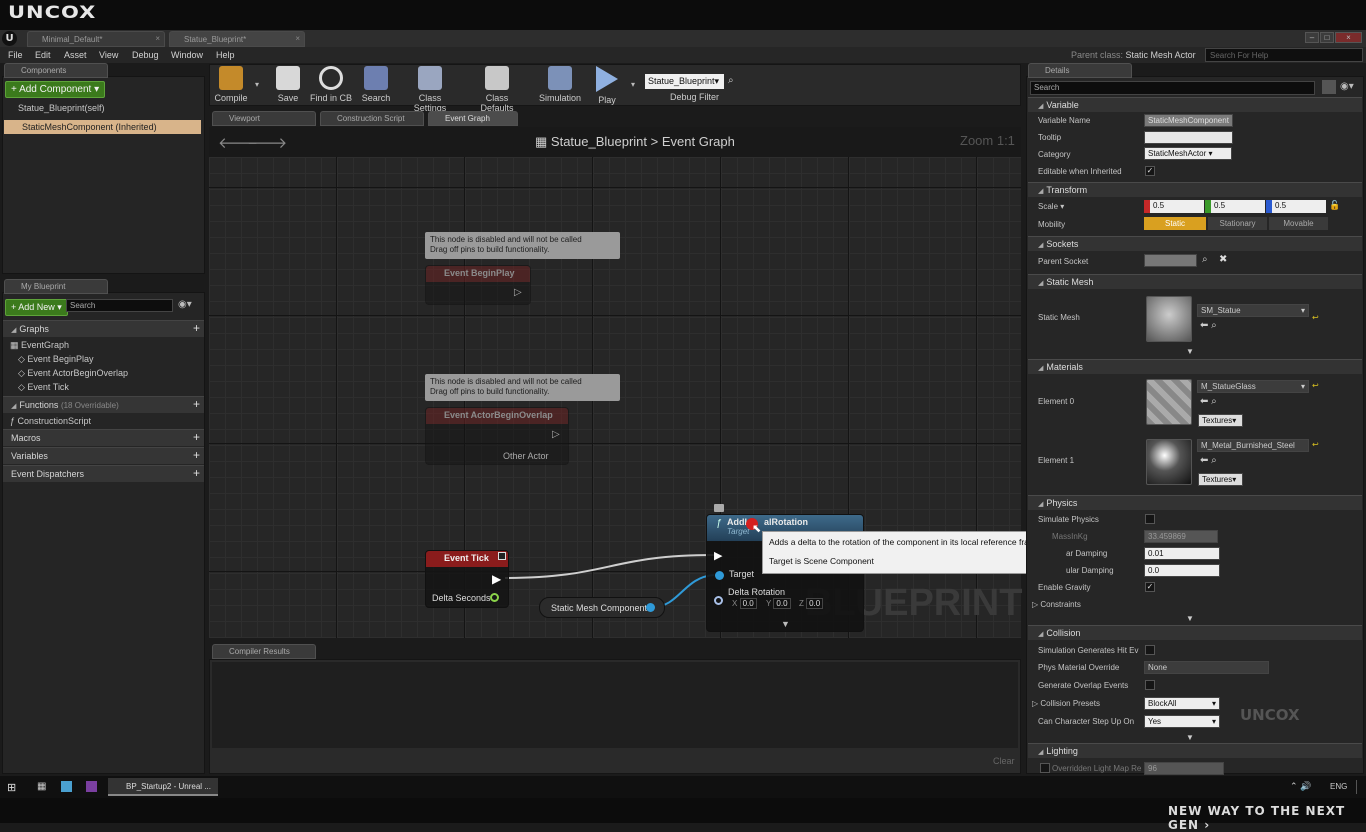 The width and height of the screenshot is (1366, 832). What do you see at coordinates (478, 285) in the screenshot?
I see `node-event-beginplay: Event BeginPlay` at bounding box center [478, 285].